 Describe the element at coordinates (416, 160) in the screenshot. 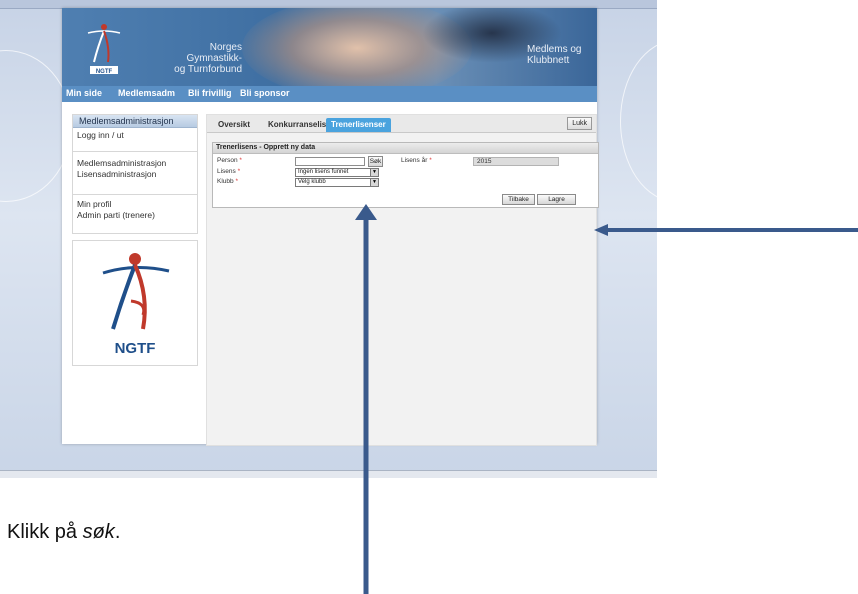

I see `lisens-year-label: Lisens år *` at that location.